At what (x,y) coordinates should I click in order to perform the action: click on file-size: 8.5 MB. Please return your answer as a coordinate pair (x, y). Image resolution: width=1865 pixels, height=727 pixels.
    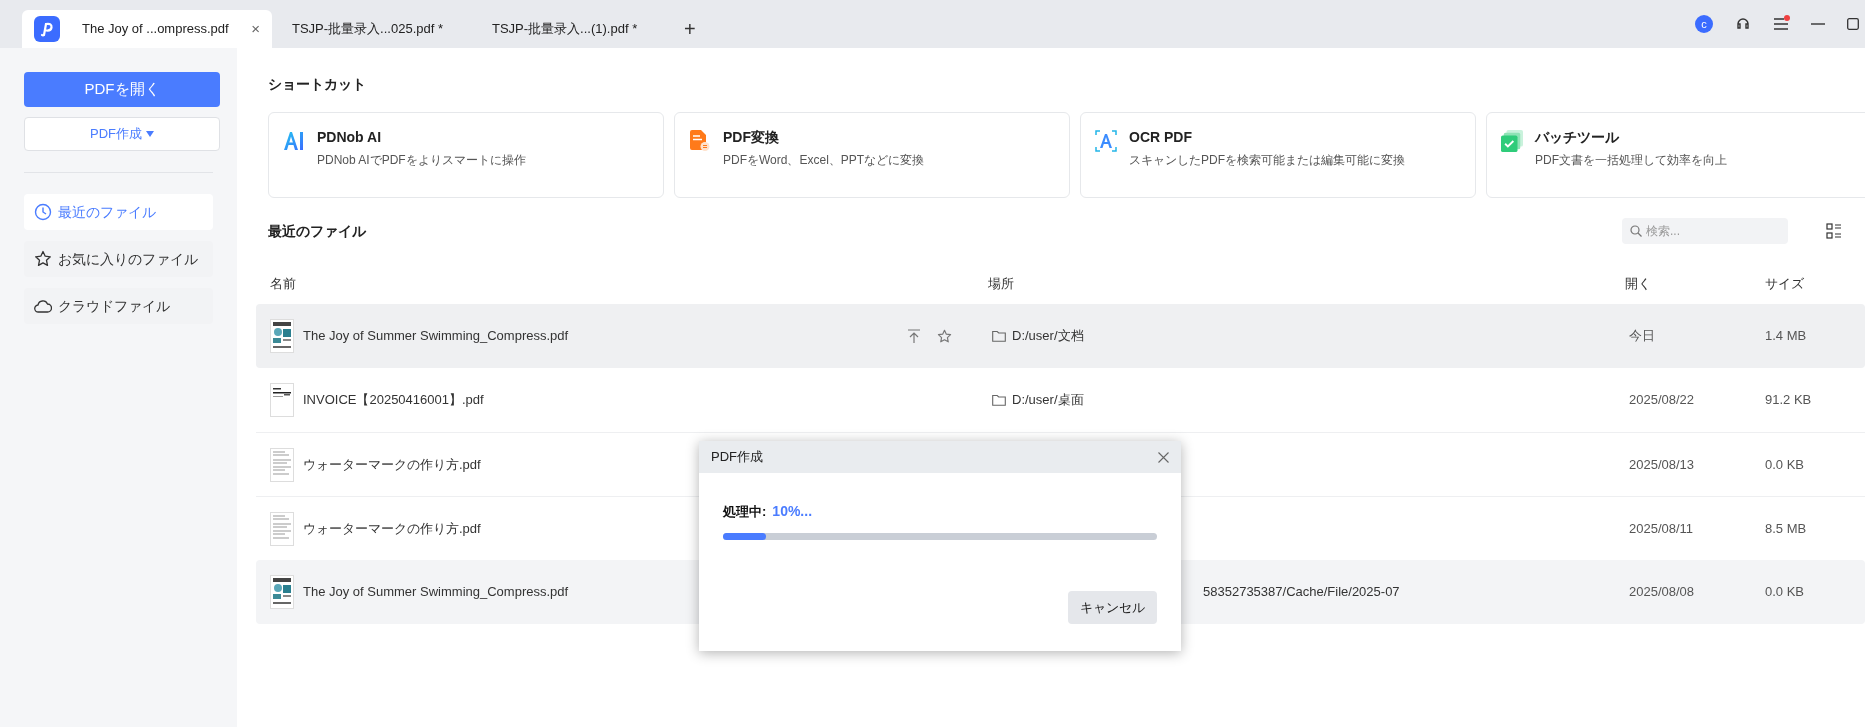
    Looking at the image, I should click on (1786, 528).